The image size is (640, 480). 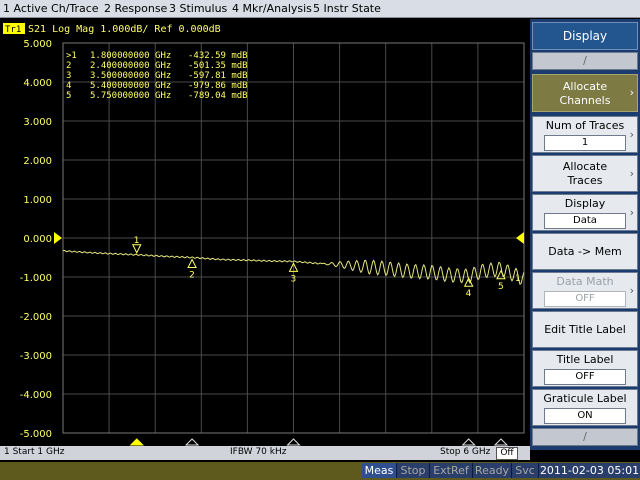 I want to click on marker-table-prefix: 3, so click(x=68, y=76).